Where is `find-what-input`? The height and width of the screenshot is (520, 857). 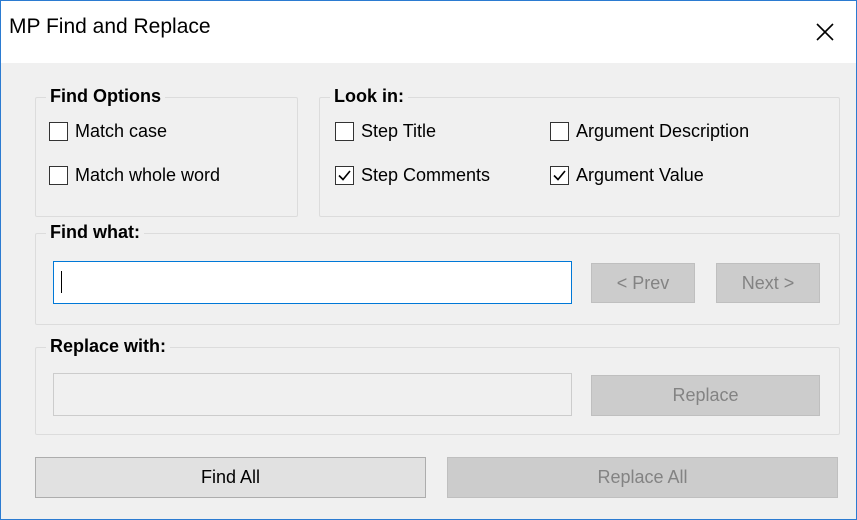 find-what-input is located at coordinates (312, 282).